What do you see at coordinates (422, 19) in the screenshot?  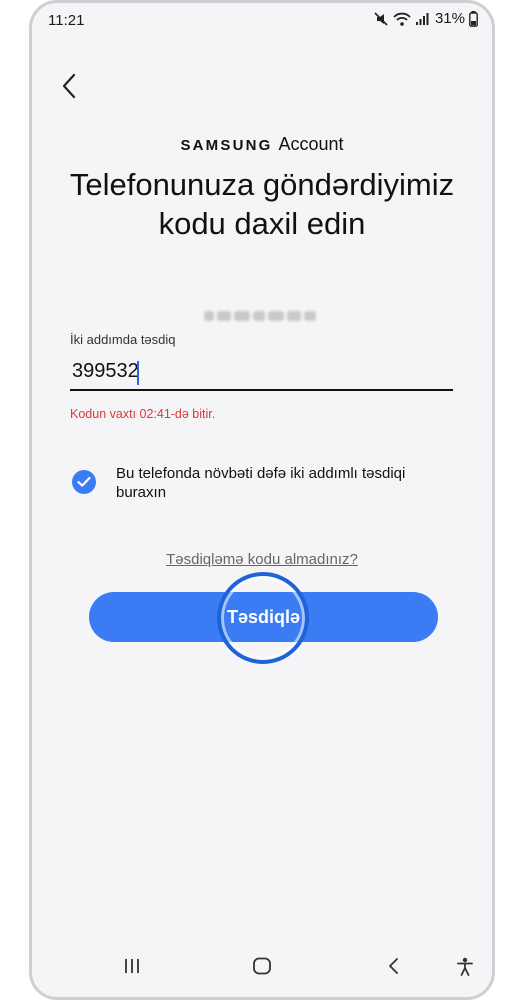 I see `signal-icon` at bounding box center [422, 19].